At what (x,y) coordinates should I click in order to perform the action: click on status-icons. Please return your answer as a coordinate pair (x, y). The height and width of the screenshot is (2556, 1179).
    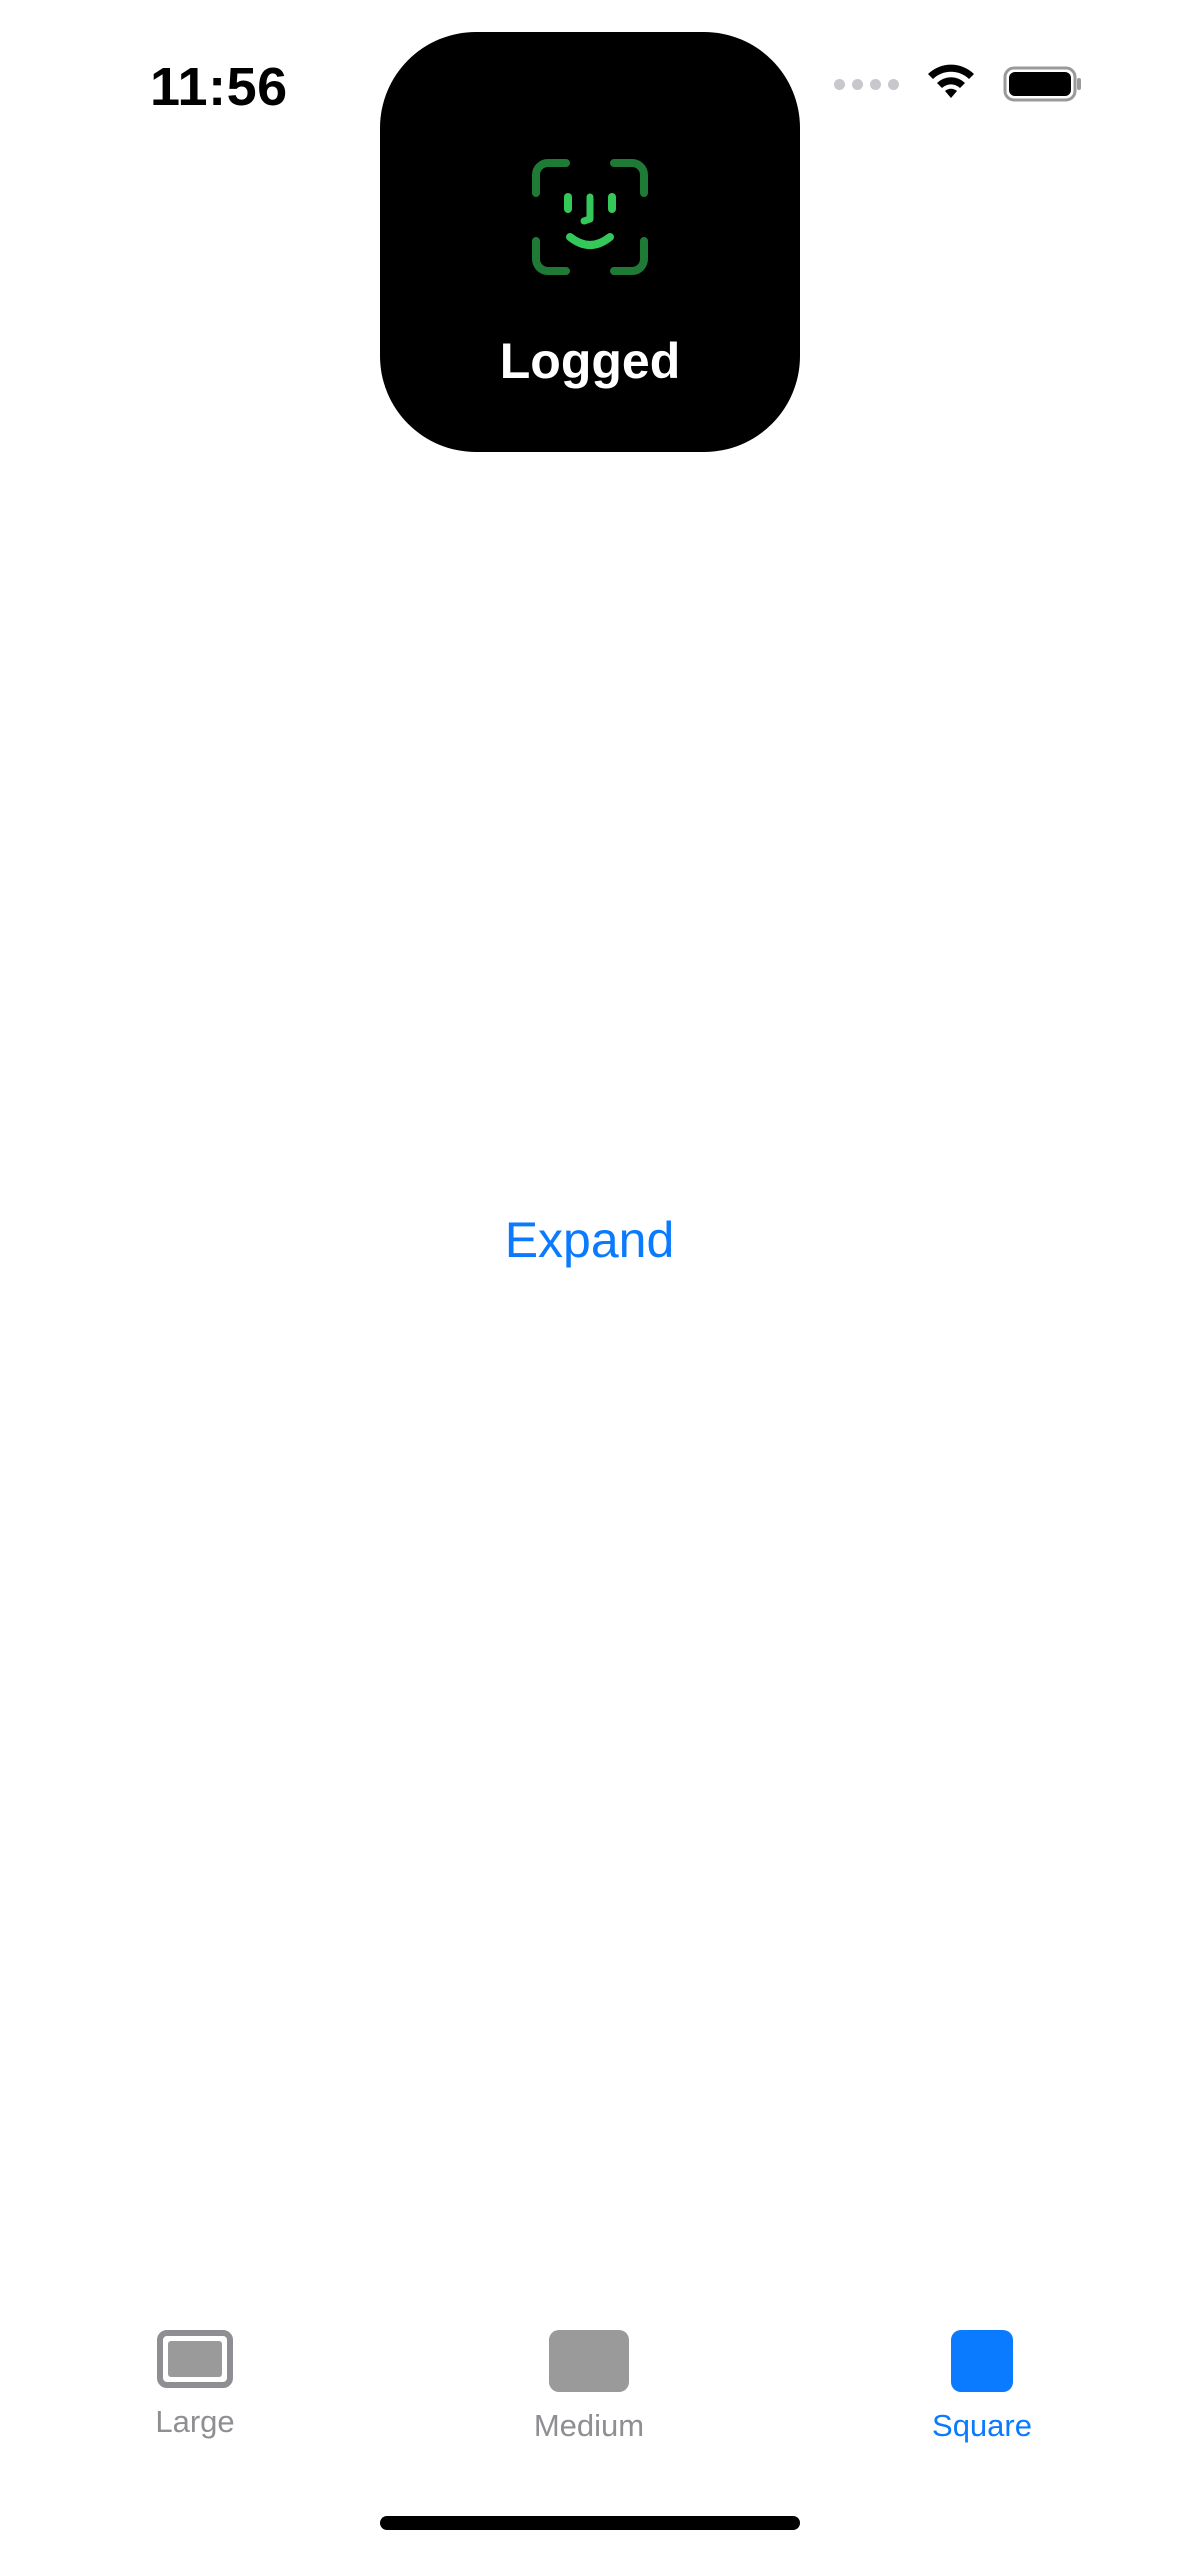
    Looking at the image, I should click on (958, 84).